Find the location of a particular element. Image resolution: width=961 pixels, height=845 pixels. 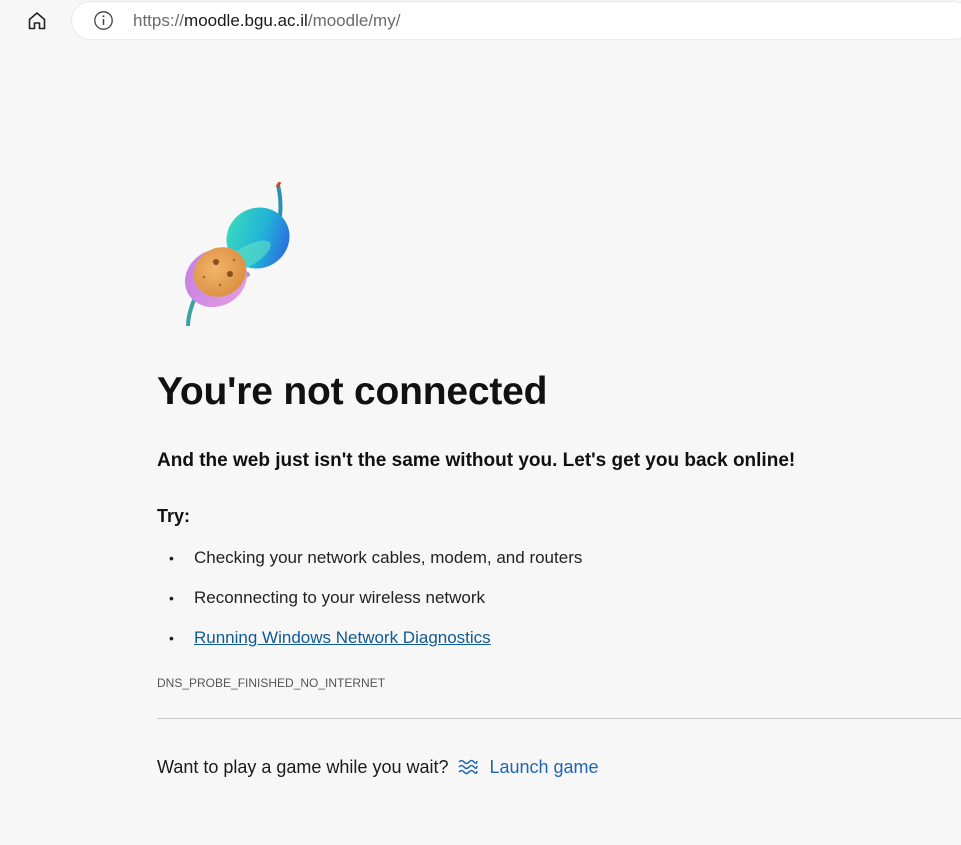

home-icon is located at coordinates (37, 21).